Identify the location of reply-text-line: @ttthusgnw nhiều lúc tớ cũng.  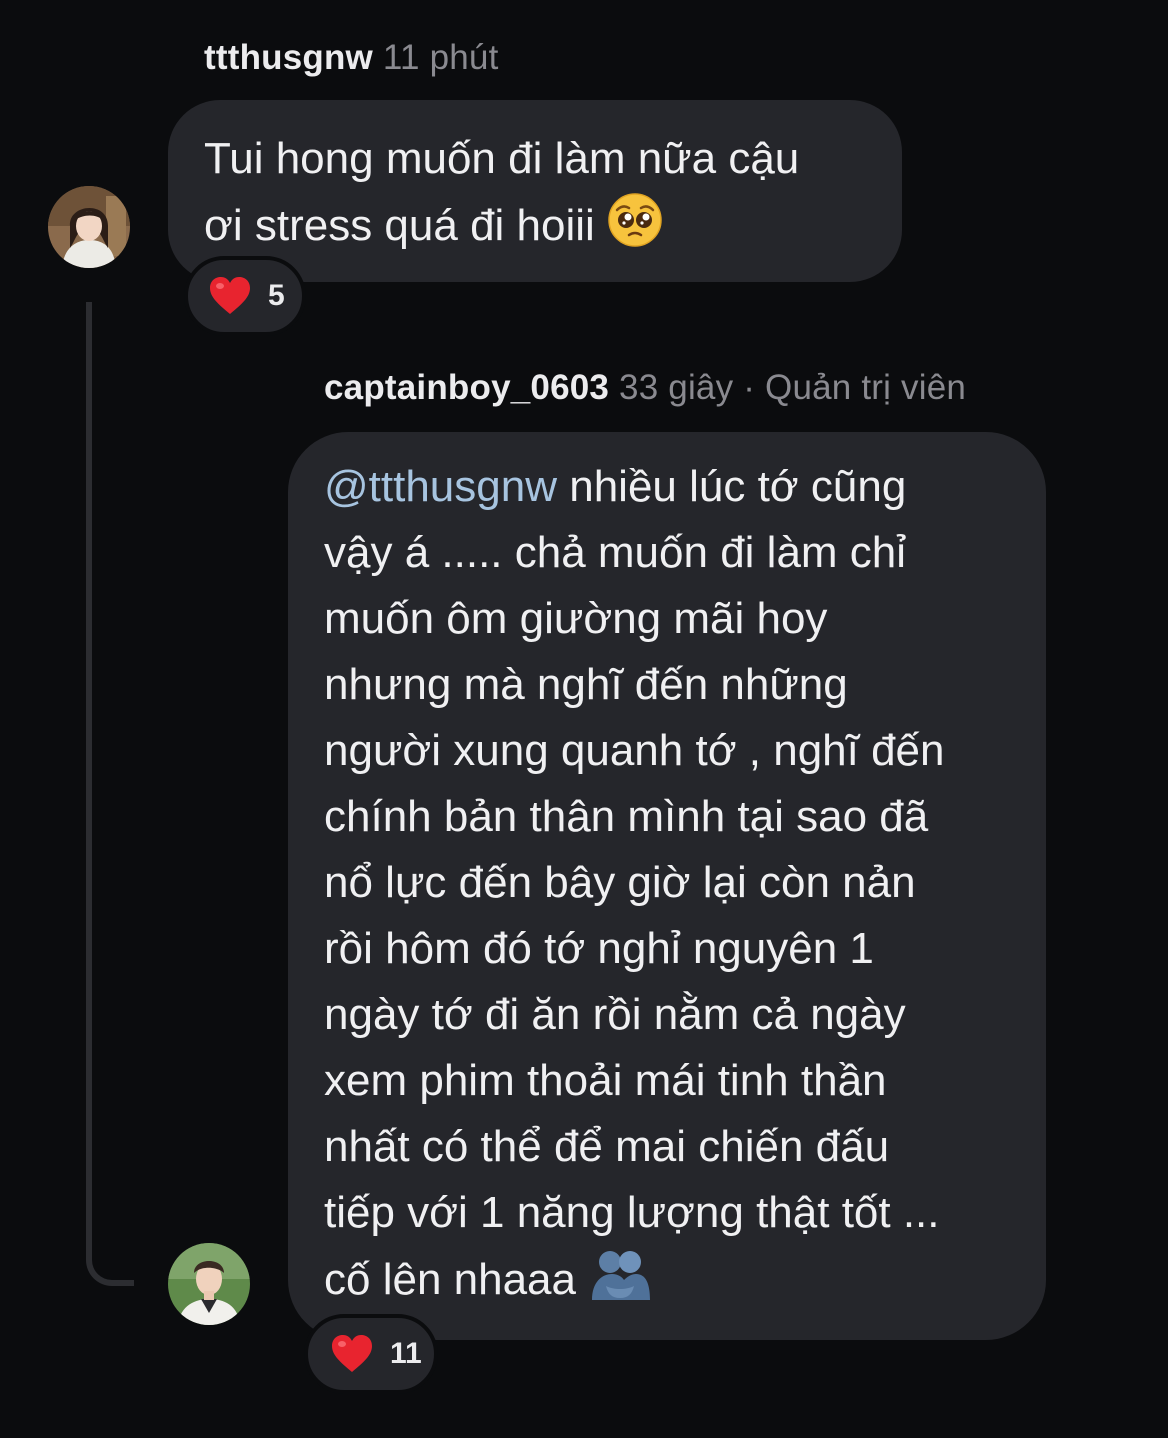
(615, 486).